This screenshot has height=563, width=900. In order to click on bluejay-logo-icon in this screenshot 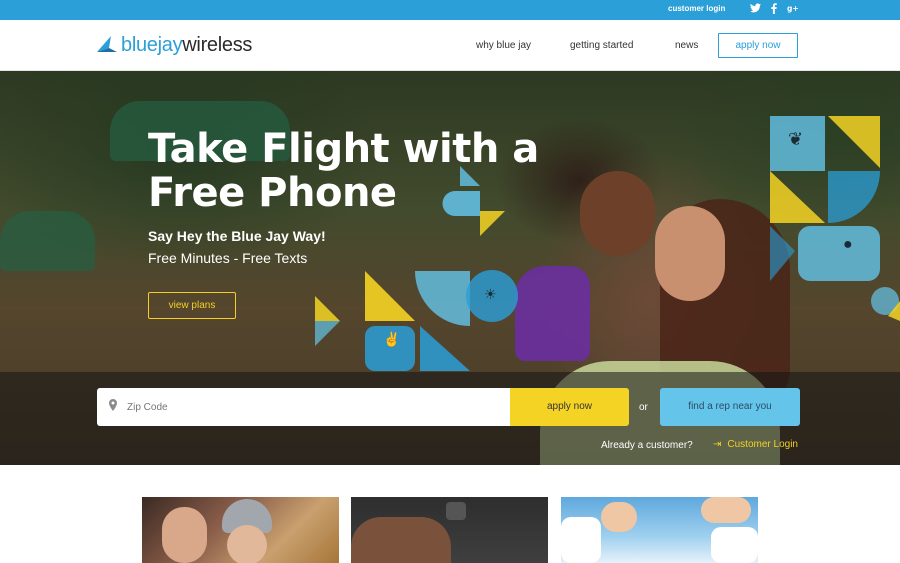, I will do `click(107, 44)`.